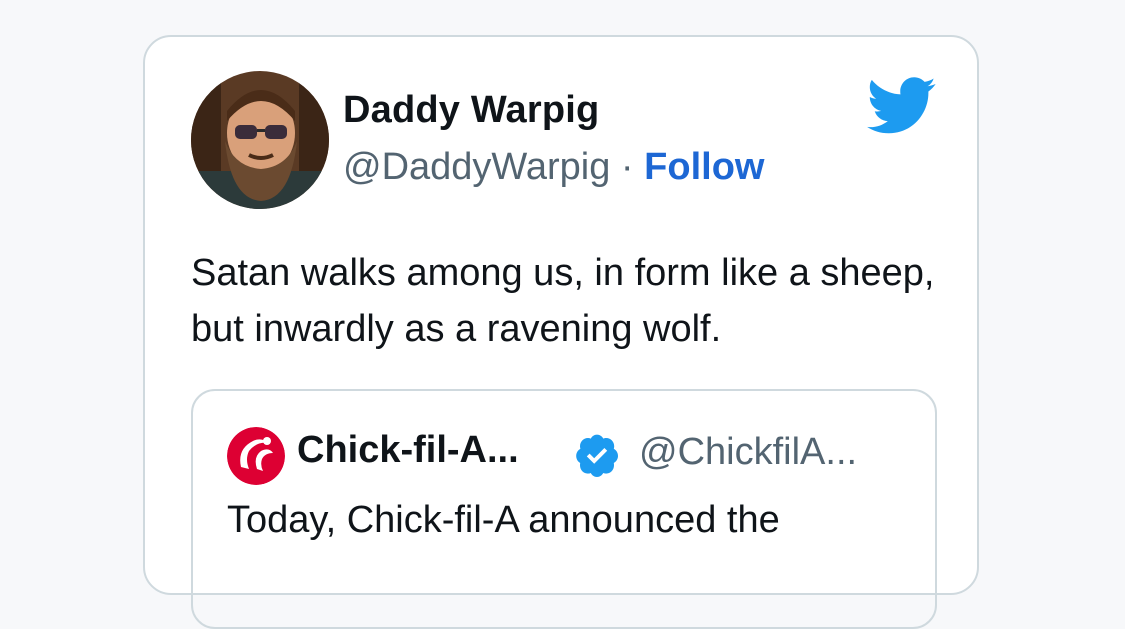  Describe the element at coordinates (503, 520) in the screenshot. I see `quoted-tweet-text: Today, Chick-fil-A announced the` at that location.